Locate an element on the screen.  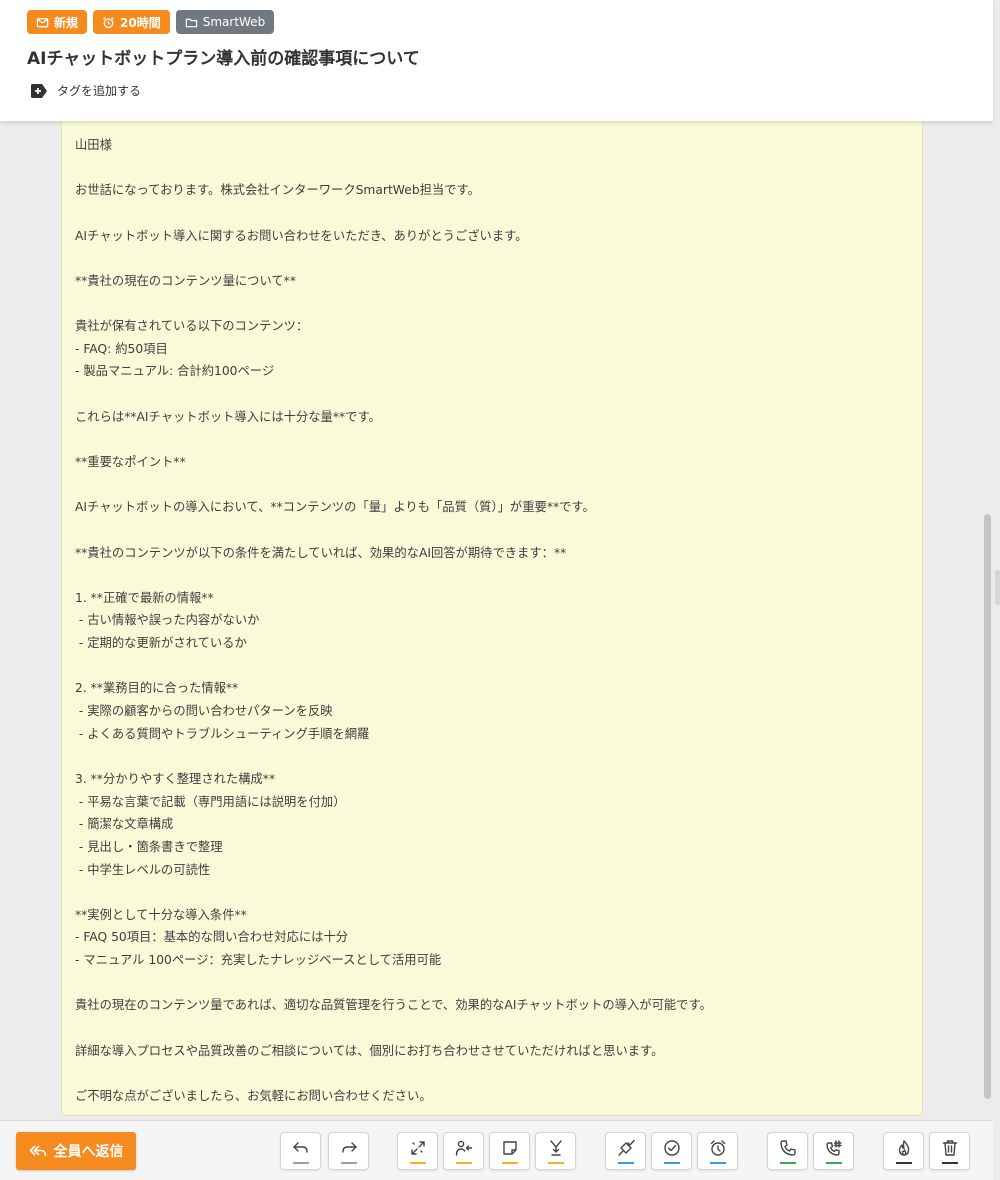
email-line: - 製品マニュアル: 合計約100ページ is located at coordinates (175, 371).